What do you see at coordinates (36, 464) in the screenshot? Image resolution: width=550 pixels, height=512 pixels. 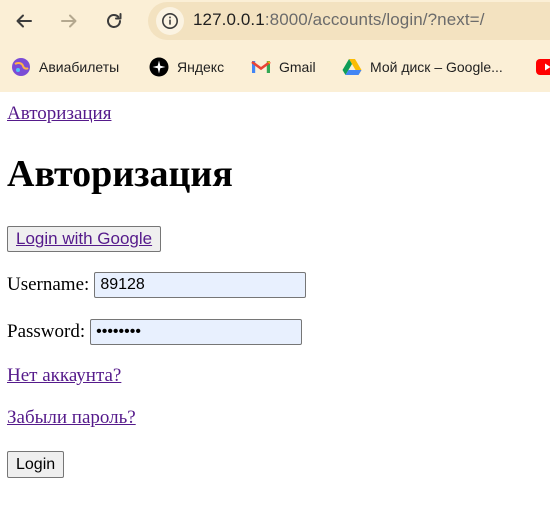 I see `login-button: Login` at bounding box center [36, 464].